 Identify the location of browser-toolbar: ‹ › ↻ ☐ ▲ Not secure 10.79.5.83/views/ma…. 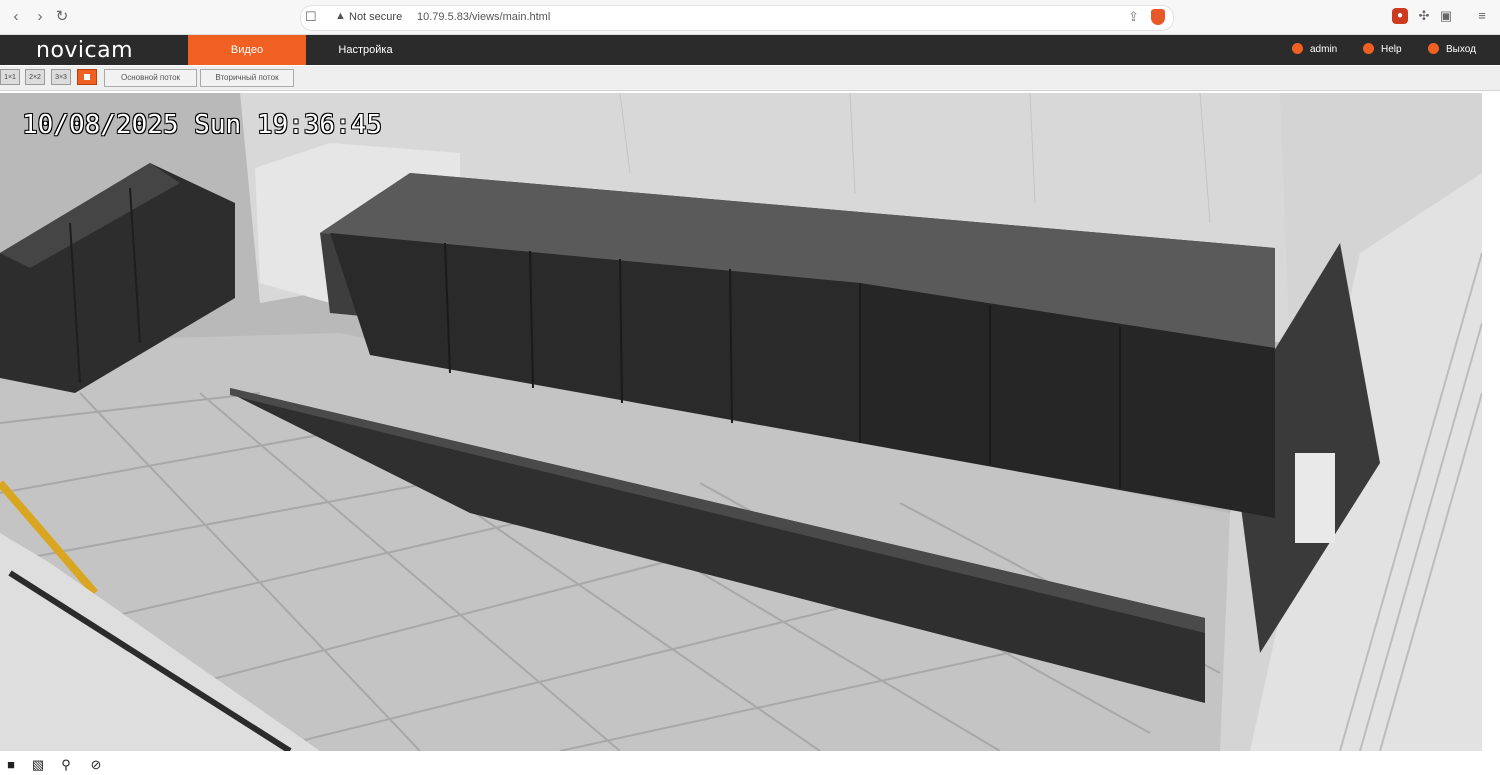
(750, 17).